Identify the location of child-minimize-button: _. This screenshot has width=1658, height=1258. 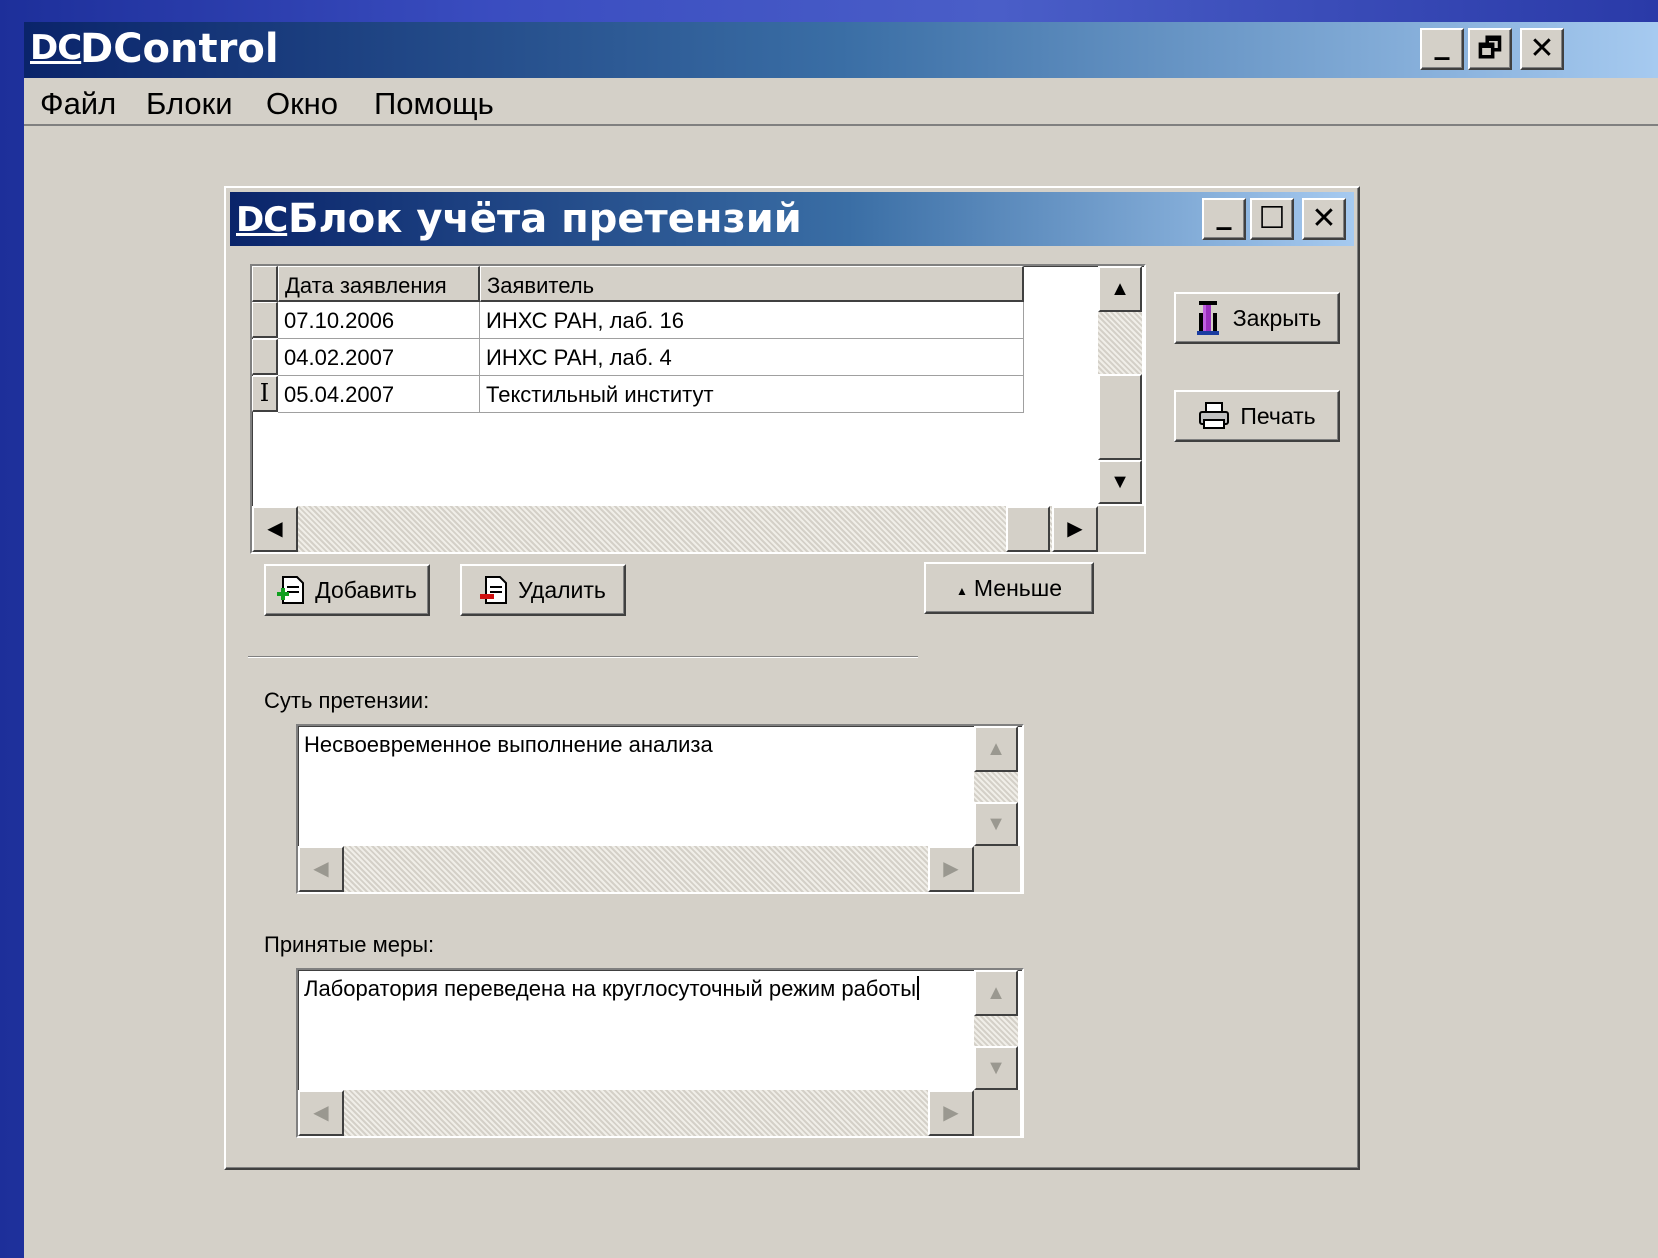
(1224, 219).